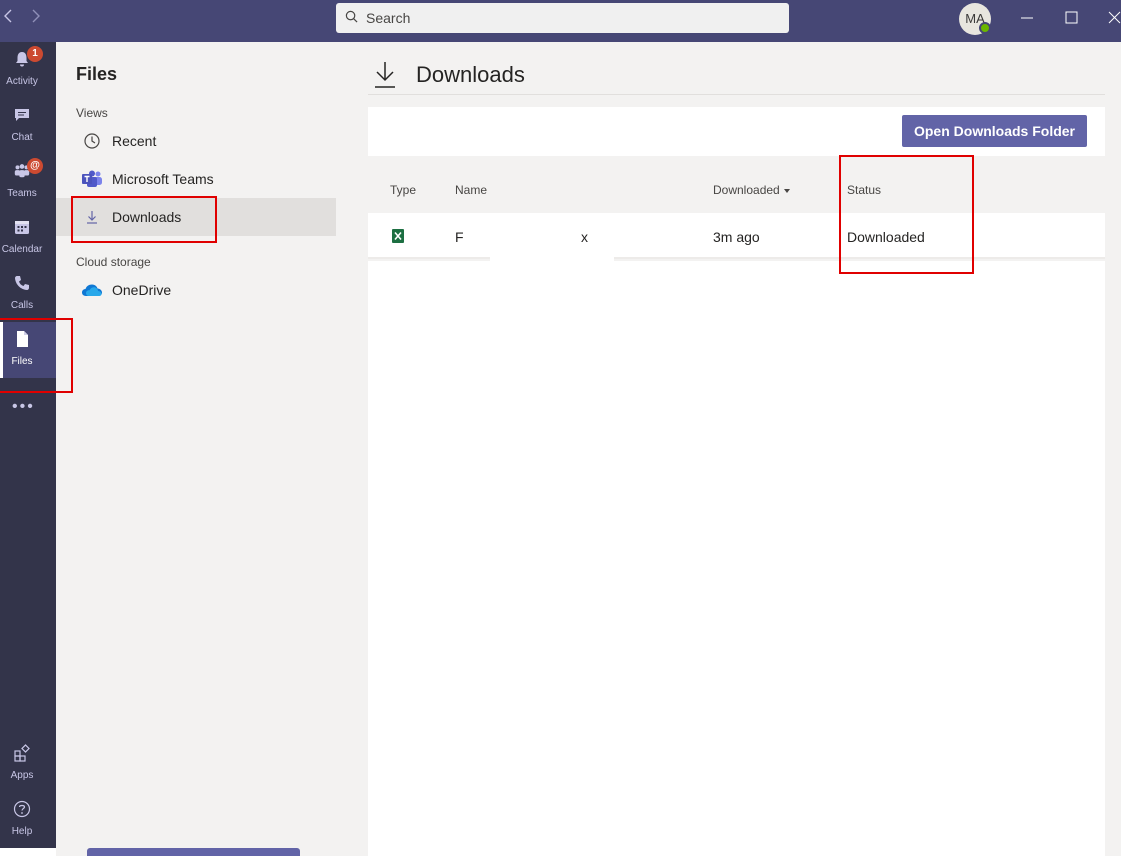 This screenshot has height=856, width=1121. I want to click on chat-icon, so click(22, 115).